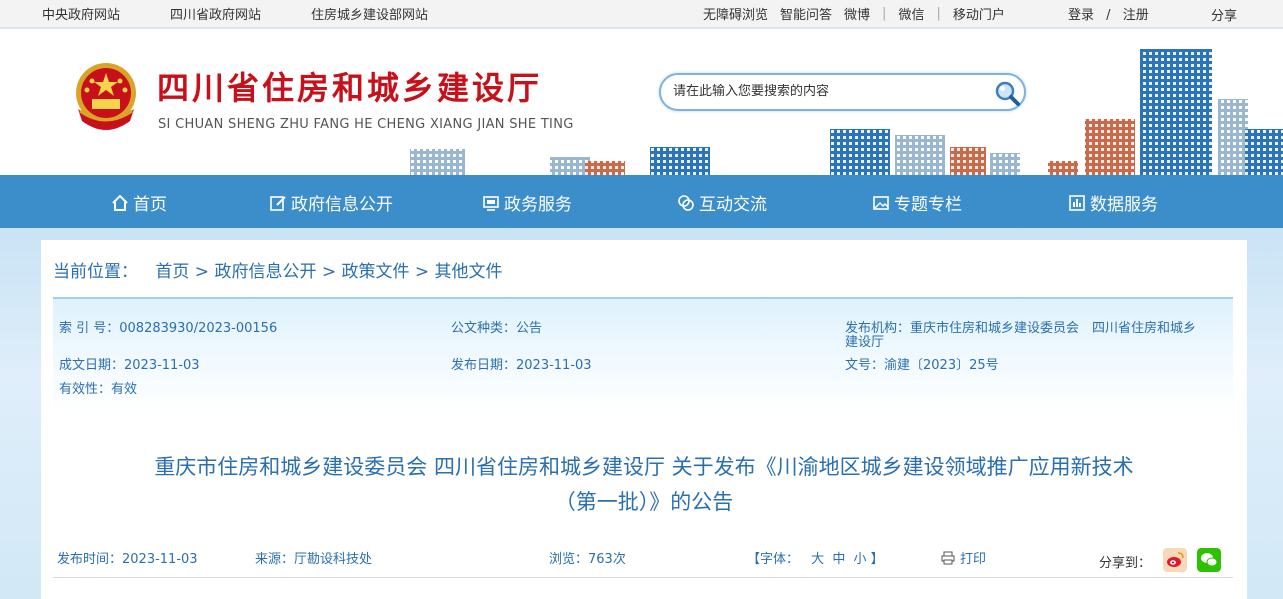 This screenshot has width=1283, height=599. What do you see at coordinates (643, 577) in the screenshot?
I see `divider` at bounding box center [643, 577].